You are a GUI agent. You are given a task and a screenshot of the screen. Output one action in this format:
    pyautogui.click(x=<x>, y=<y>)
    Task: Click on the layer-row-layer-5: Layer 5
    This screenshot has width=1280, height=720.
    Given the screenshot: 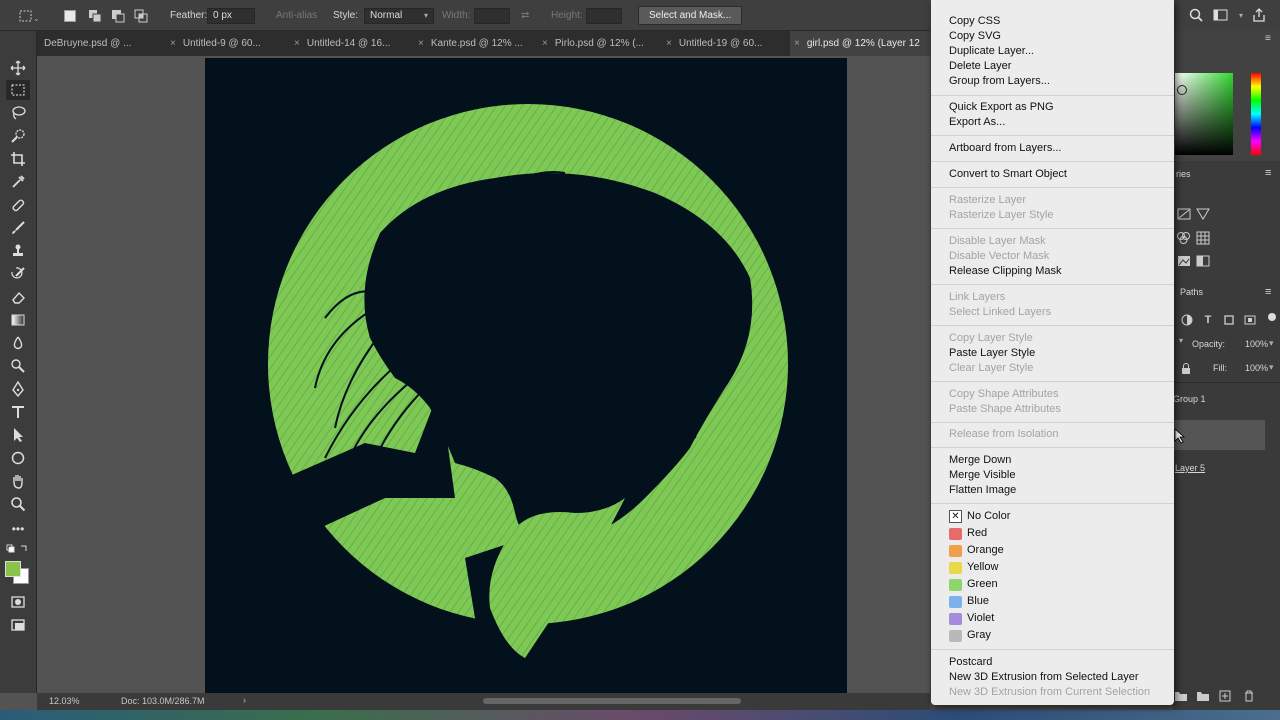 What is the action you would take?
    pyautogui.click(x=1226, y=471)
    